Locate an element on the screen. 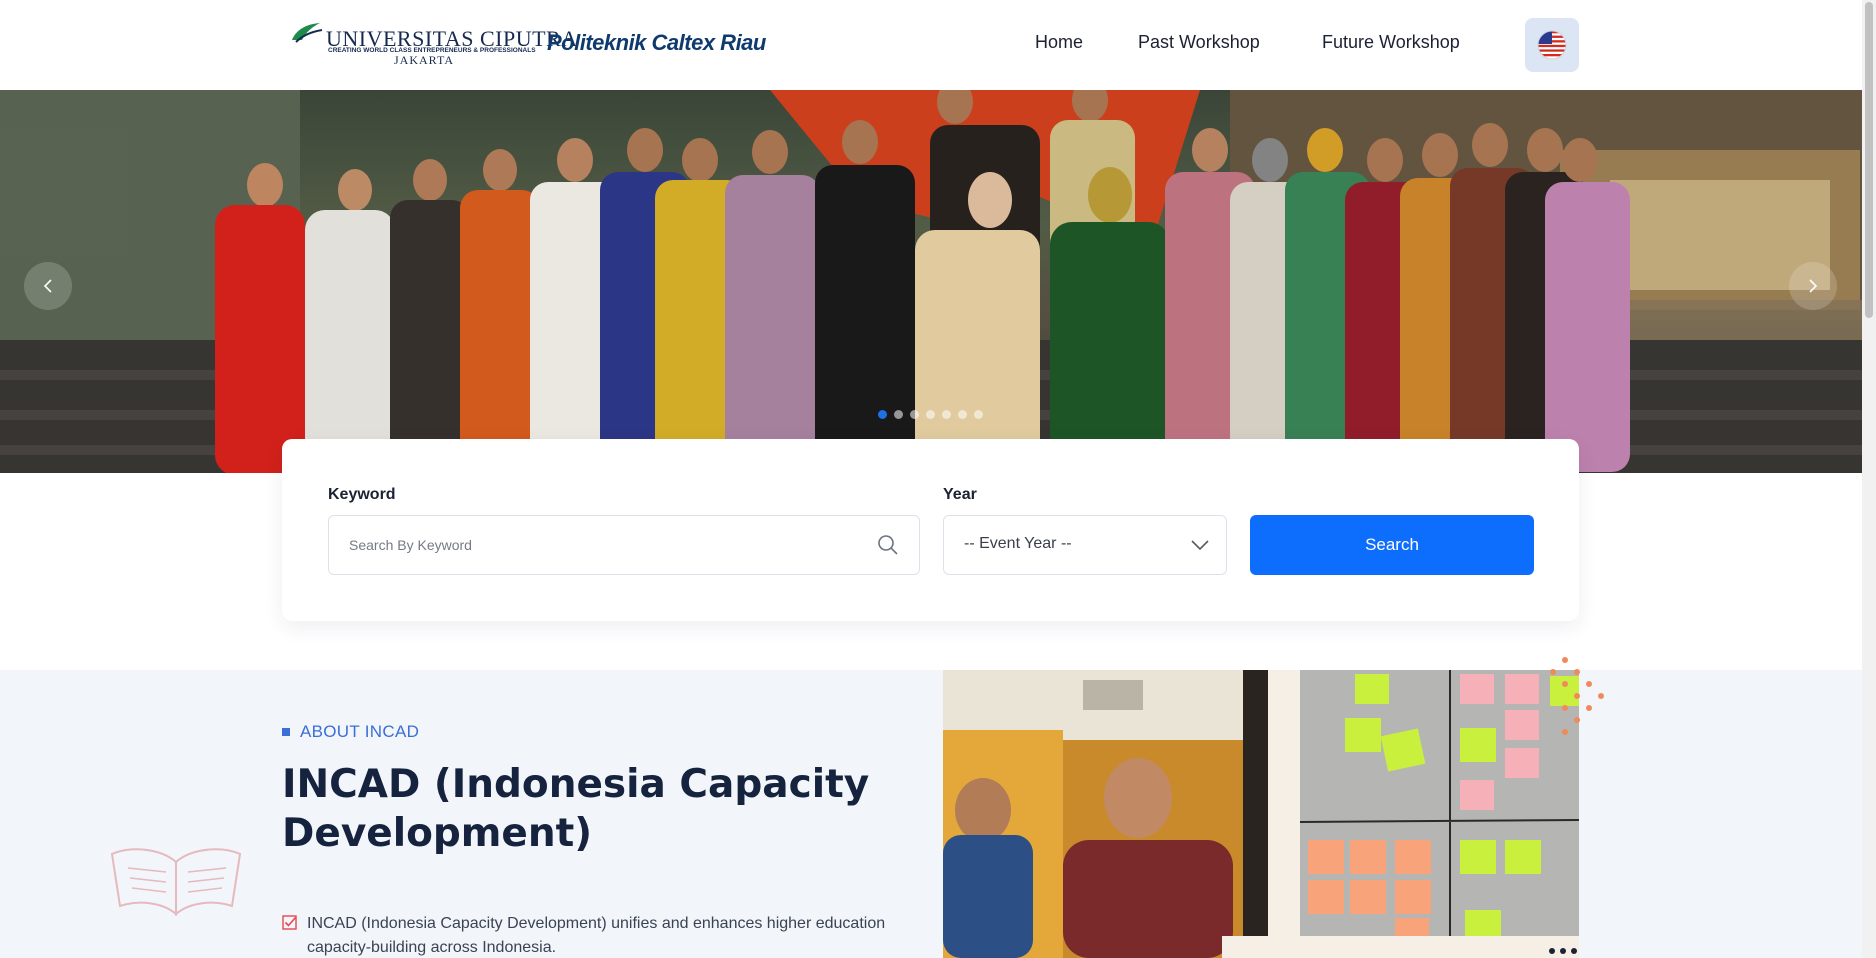  politeknik-caltex-riau-logo: Politeknik Caltex Riau is located at coordinates (656, 43).